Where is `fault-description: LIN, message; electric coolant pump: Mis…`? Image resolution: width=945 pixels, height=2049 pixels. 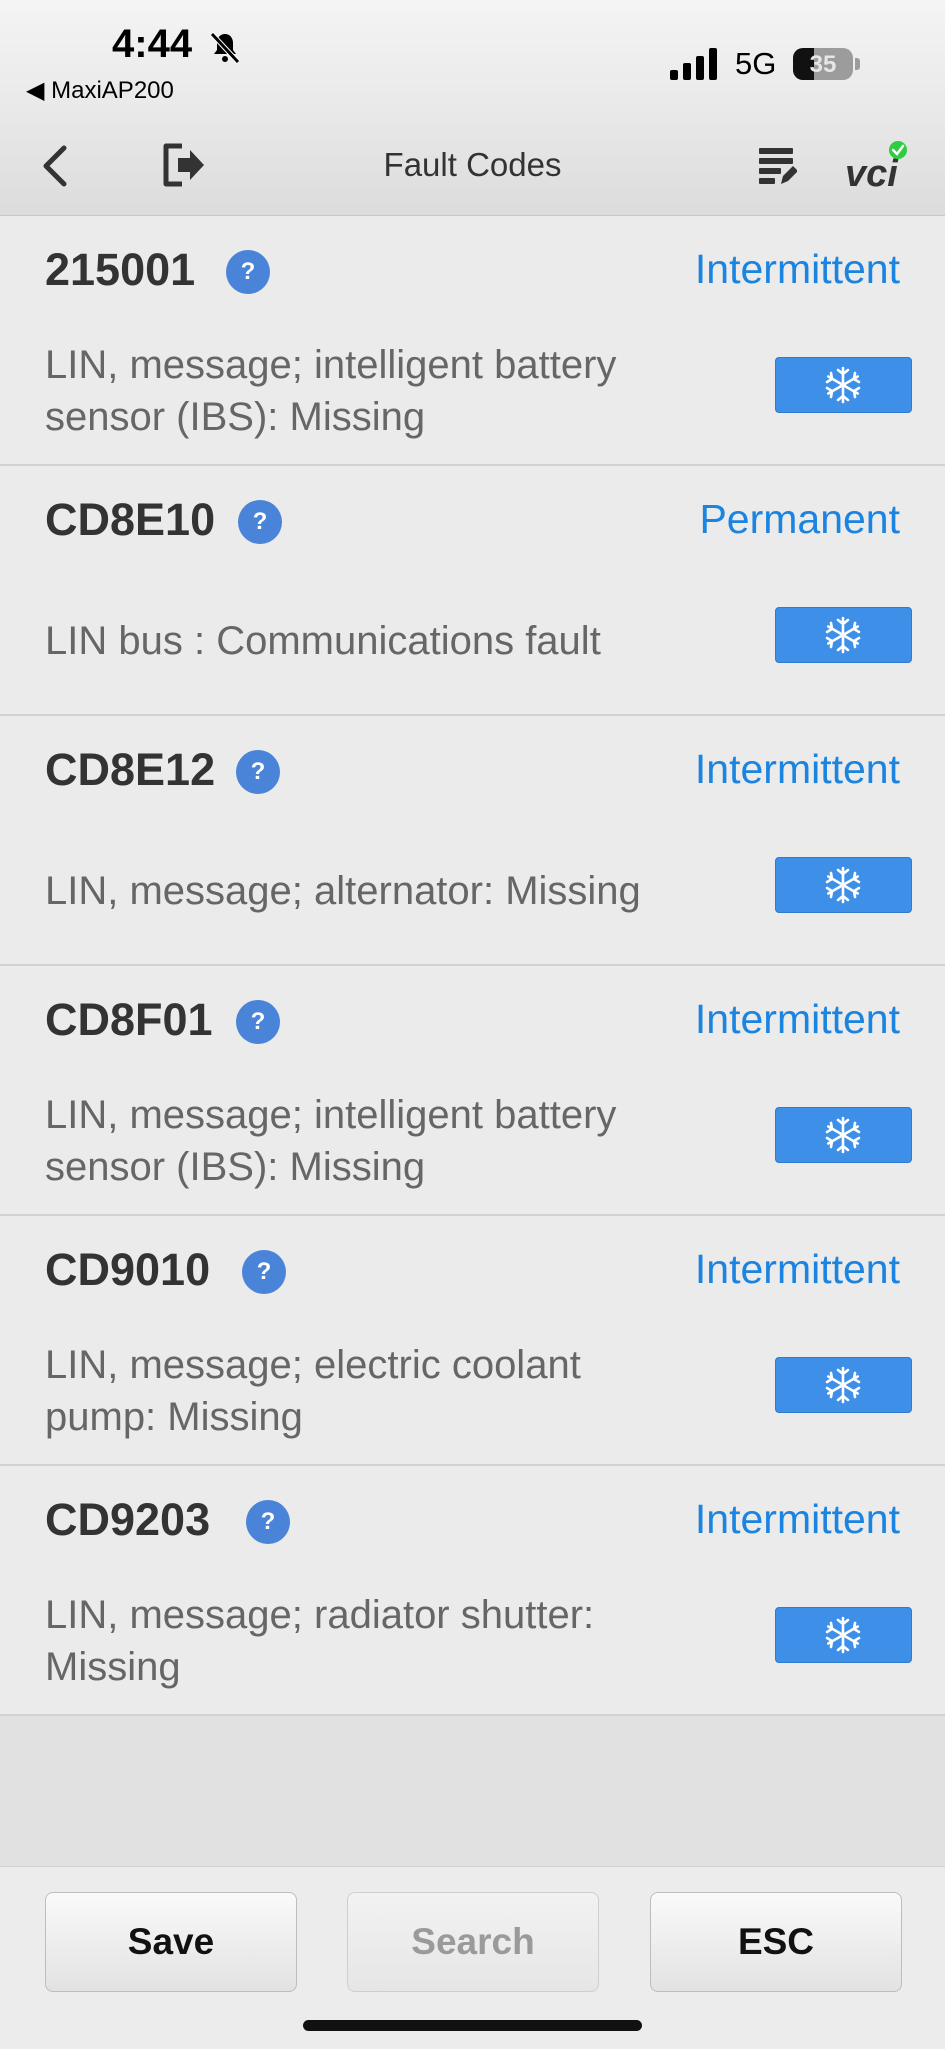 fault-description: LIN, message; electric coolant pump: Mis… is located at coordinates (313, 1391).